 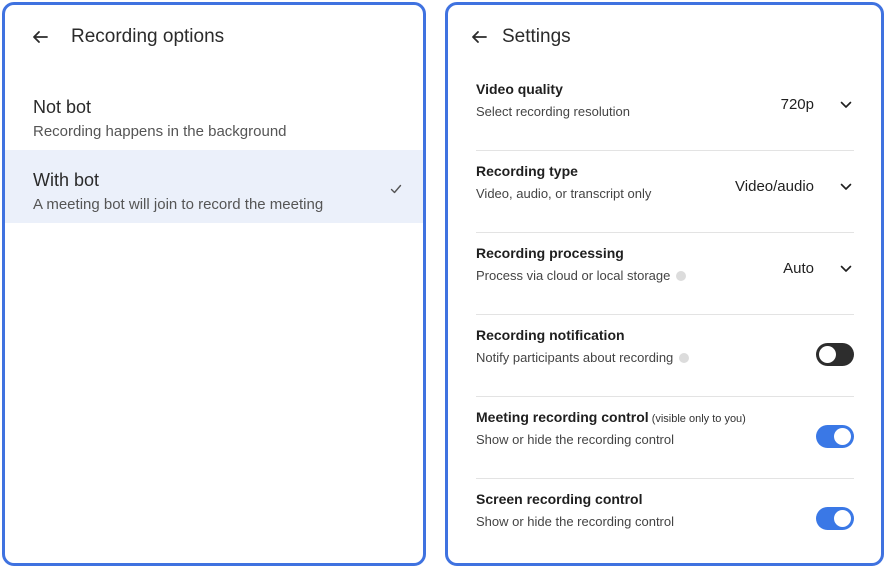 What do you see at coordinates (559, 499) in the screenshot?
I see `setting-title: Screen recording control` at bounding box center [559, 499].